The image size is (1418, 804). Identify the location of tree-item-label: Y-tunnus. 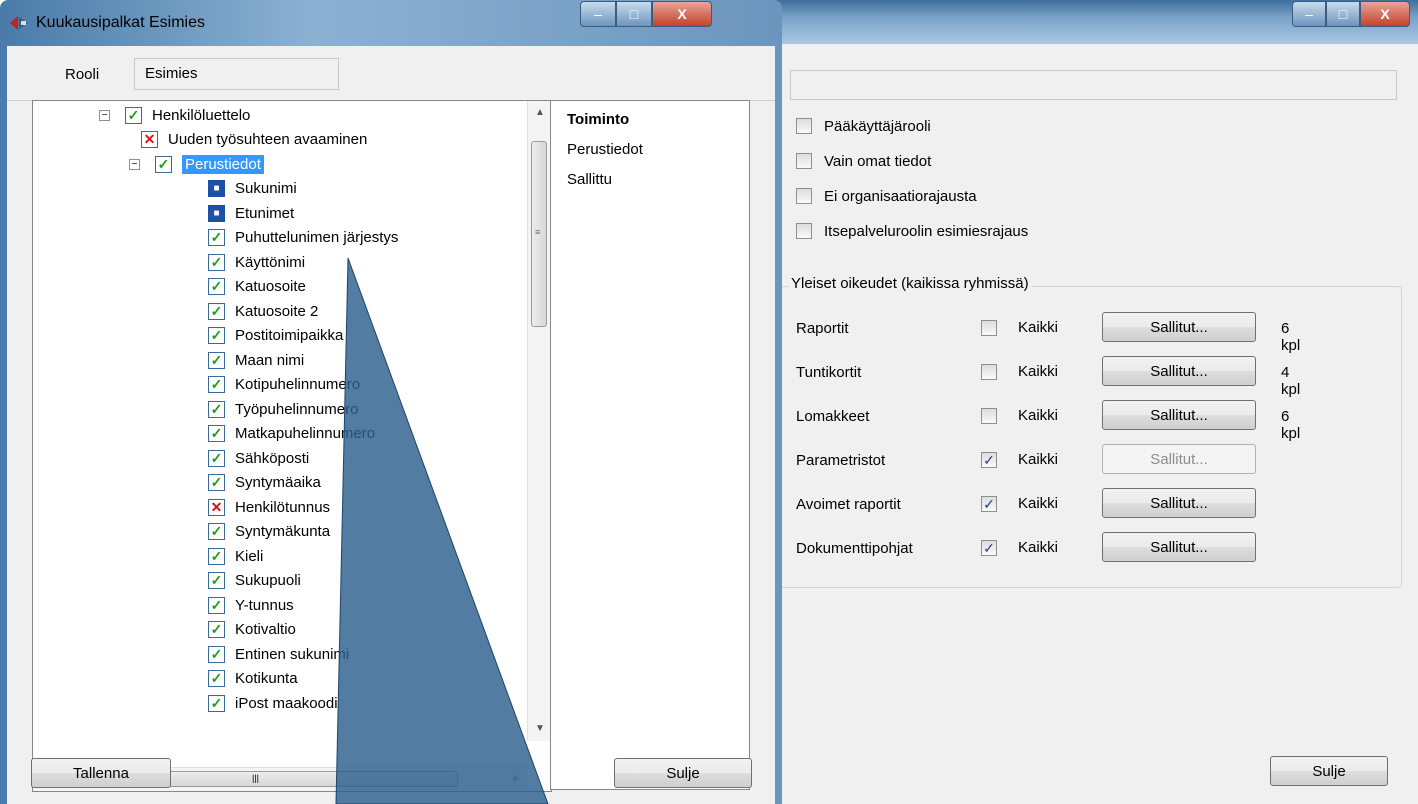
(264, 605).